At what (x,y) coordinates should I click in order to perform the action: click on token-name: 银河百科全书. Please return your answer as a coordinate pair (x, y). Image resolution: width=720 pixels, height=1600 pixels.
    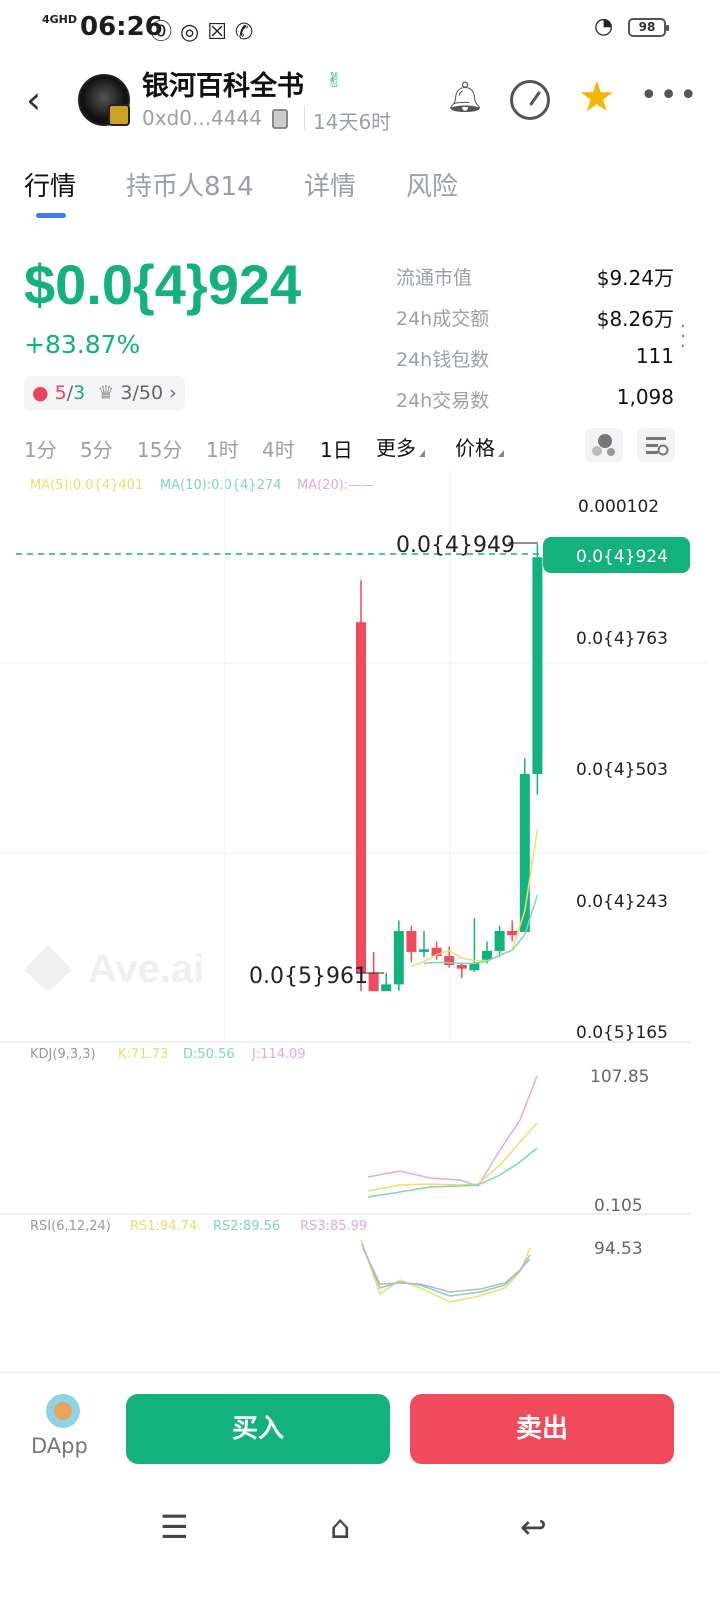
    Looking at the image, I should click on (223, 86).